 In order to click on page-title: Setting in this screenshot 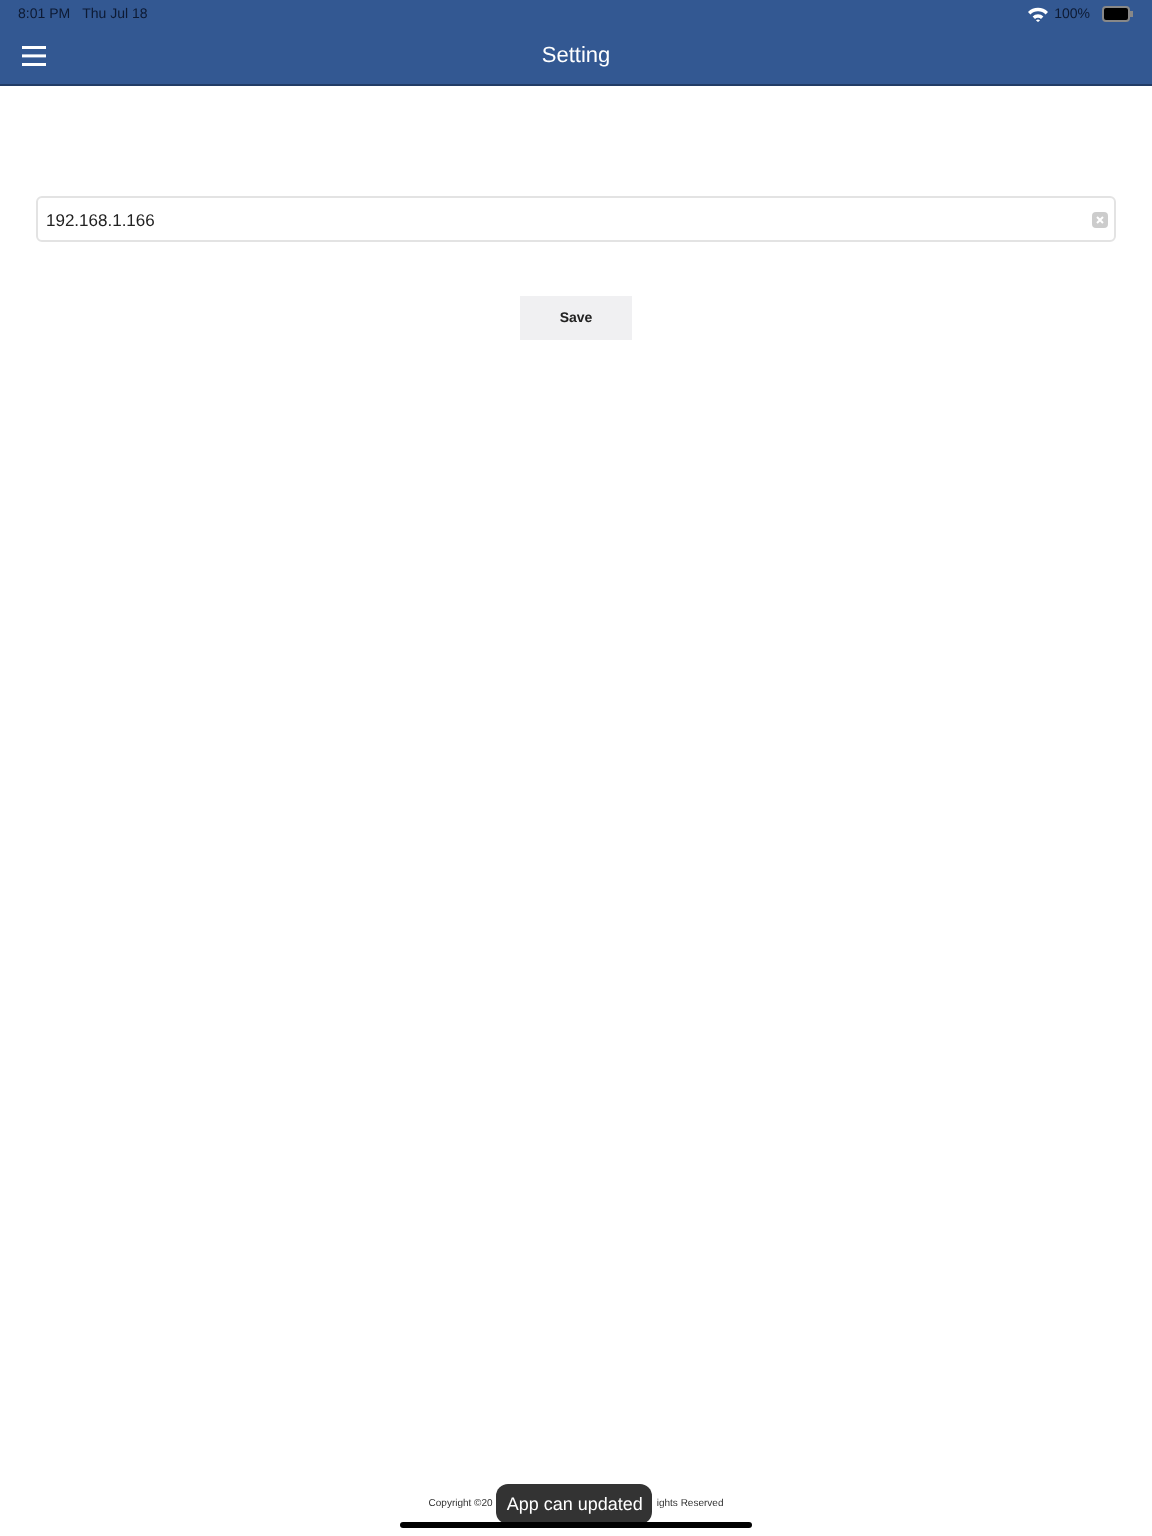, I will do `click(576, 56)`.